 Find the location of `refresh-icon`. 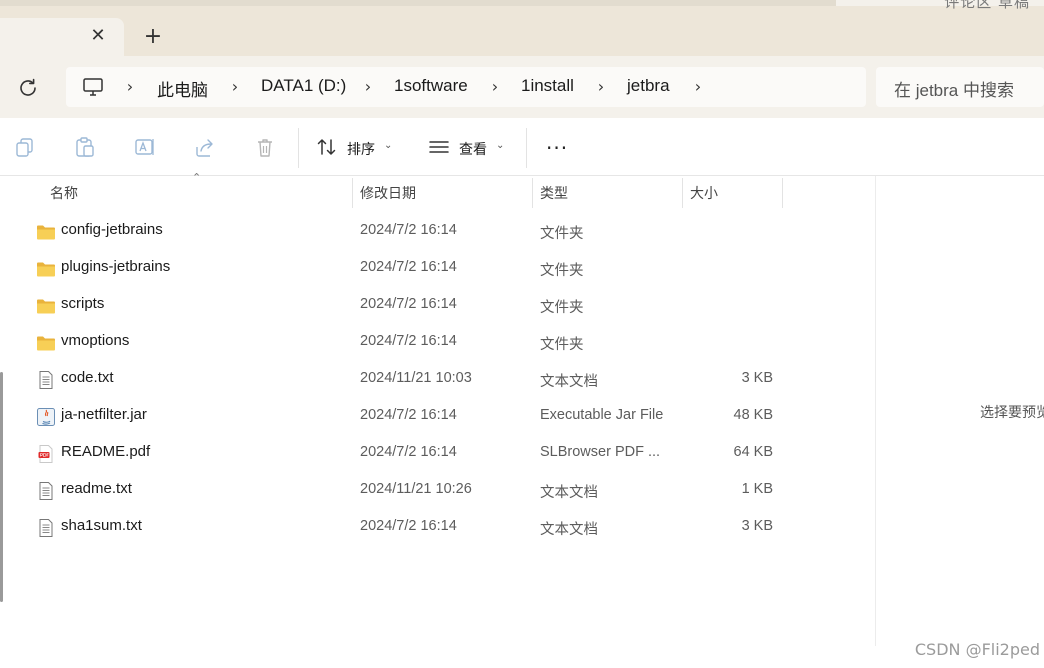

refresh-icon is located at coordinates (28, 88).